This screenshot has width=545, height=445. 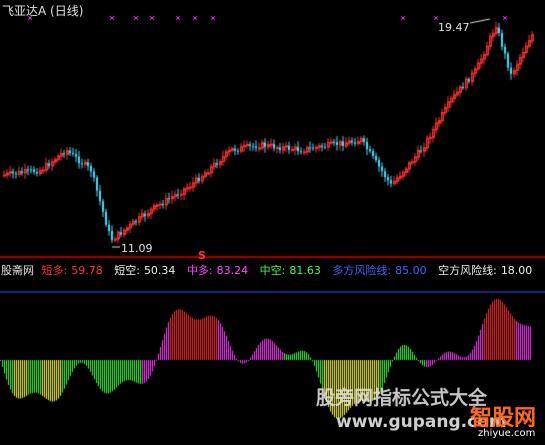 I want to click on sell-signal-label: S, so click(x=202, y=255).